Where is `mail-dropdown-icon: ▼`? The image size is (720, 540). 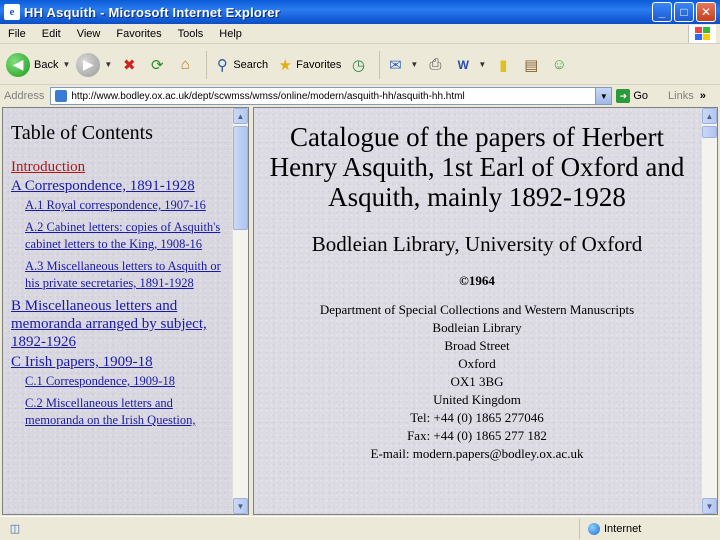 mail-dropdown-icon: ▼ is located at coordinates (414, 64).